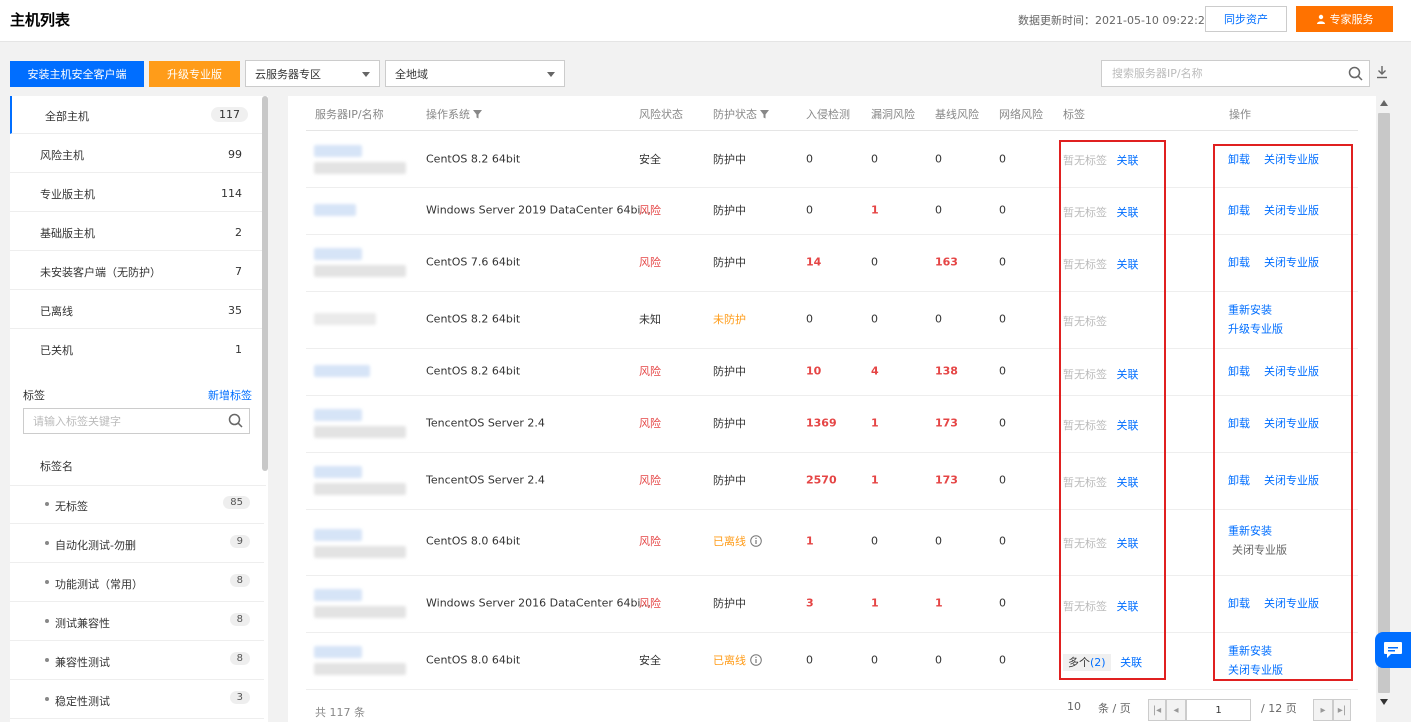 The width and height of the screenshot is (1411, 722). Describe the element at coordinates (473, 371) in the screenshot. I see `os-cell: CentOS 8.2 64bit` at that location.